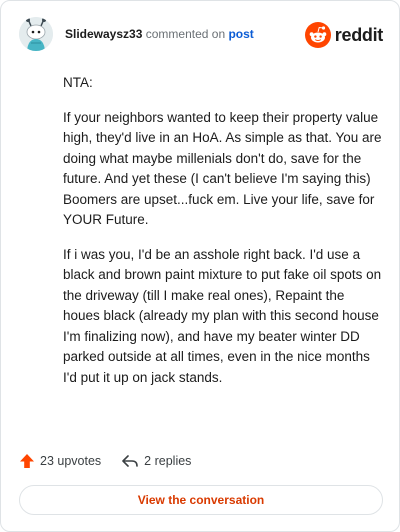 The width and height of the screenshot is (400, 532). I want to click on username: Slidewaysz33, so click(103, 34).